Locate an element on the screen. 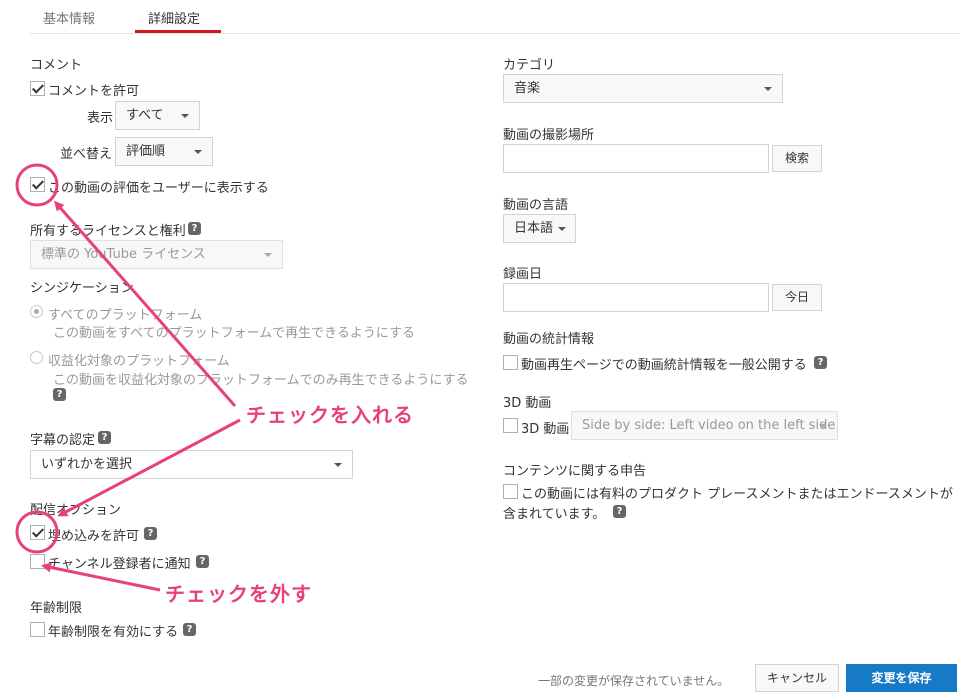  comments-heading: コメント is located at coordinates (56, 65).